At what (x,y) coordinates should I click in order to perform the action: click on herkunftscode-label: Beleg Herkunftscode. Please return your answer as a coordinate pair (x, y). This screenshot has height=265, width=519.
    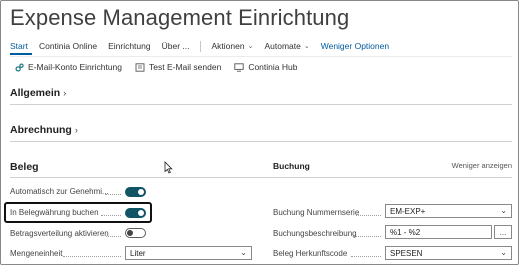
    Looking at the image, I should click on (310, 253).